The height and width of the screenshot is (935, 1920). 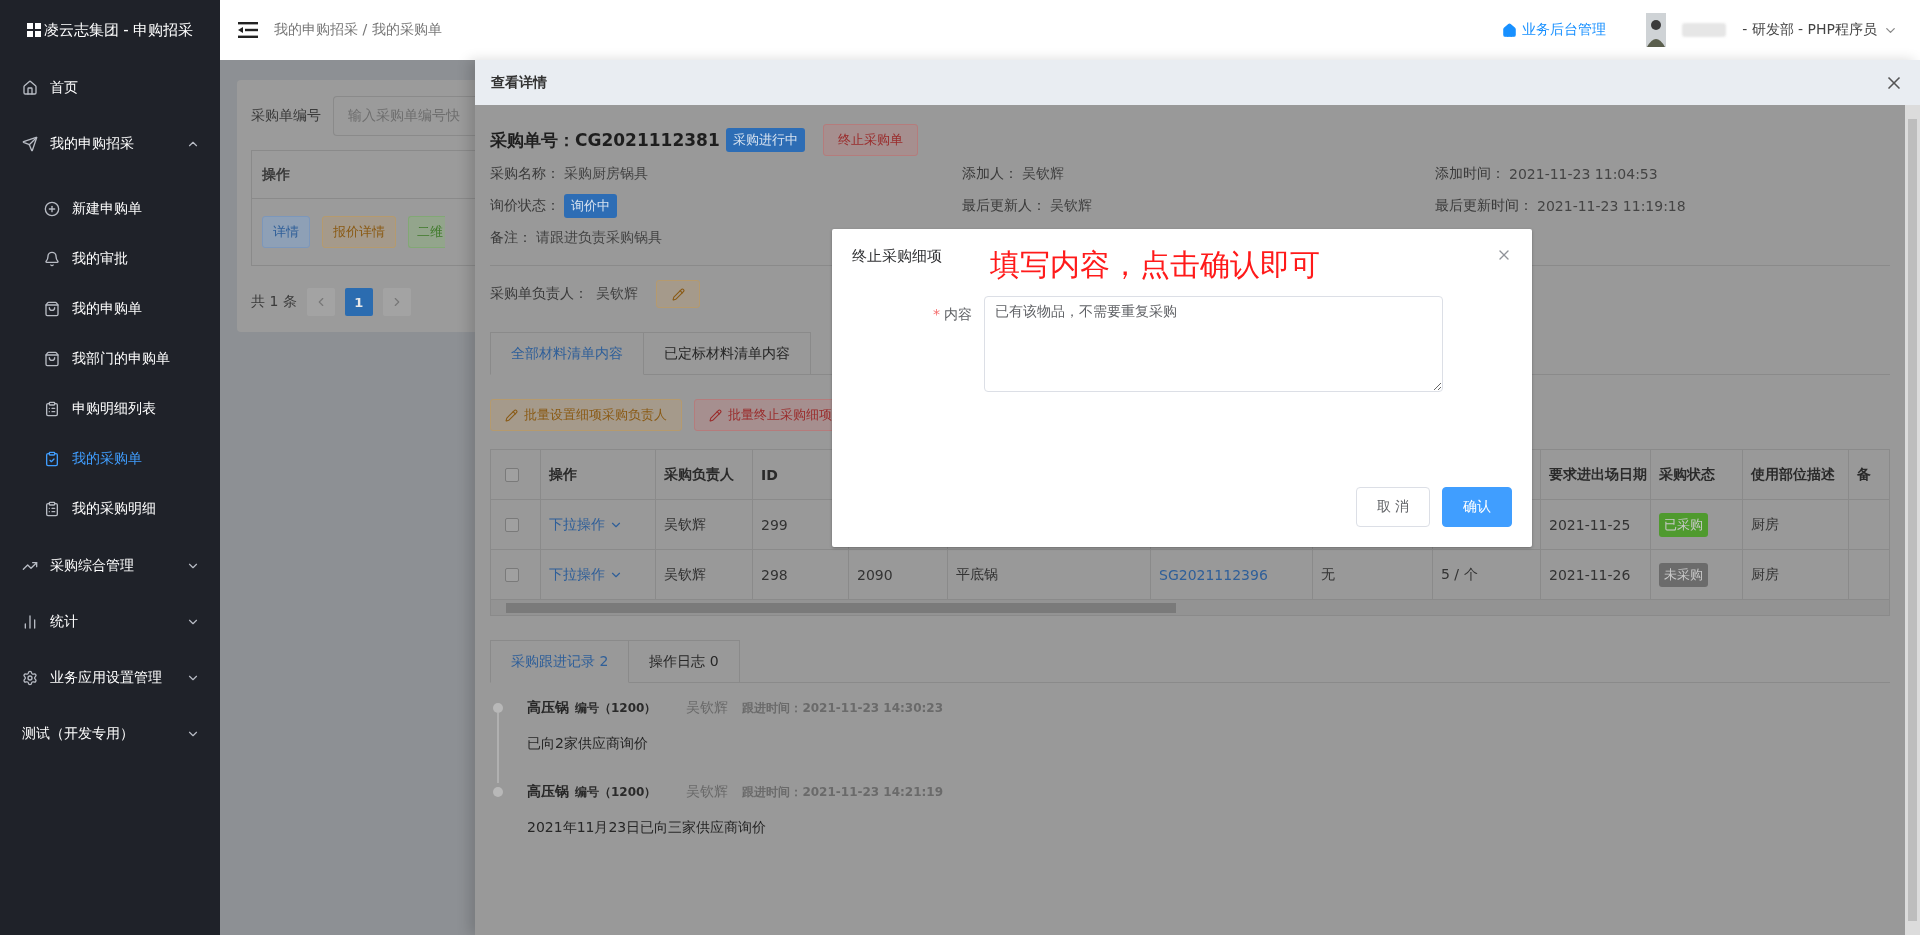 What do you see at coordinates (605, 140) in the screenshot?
I see `order-number: 采购单号：CG2021112381` at bounding box center [605, 140].